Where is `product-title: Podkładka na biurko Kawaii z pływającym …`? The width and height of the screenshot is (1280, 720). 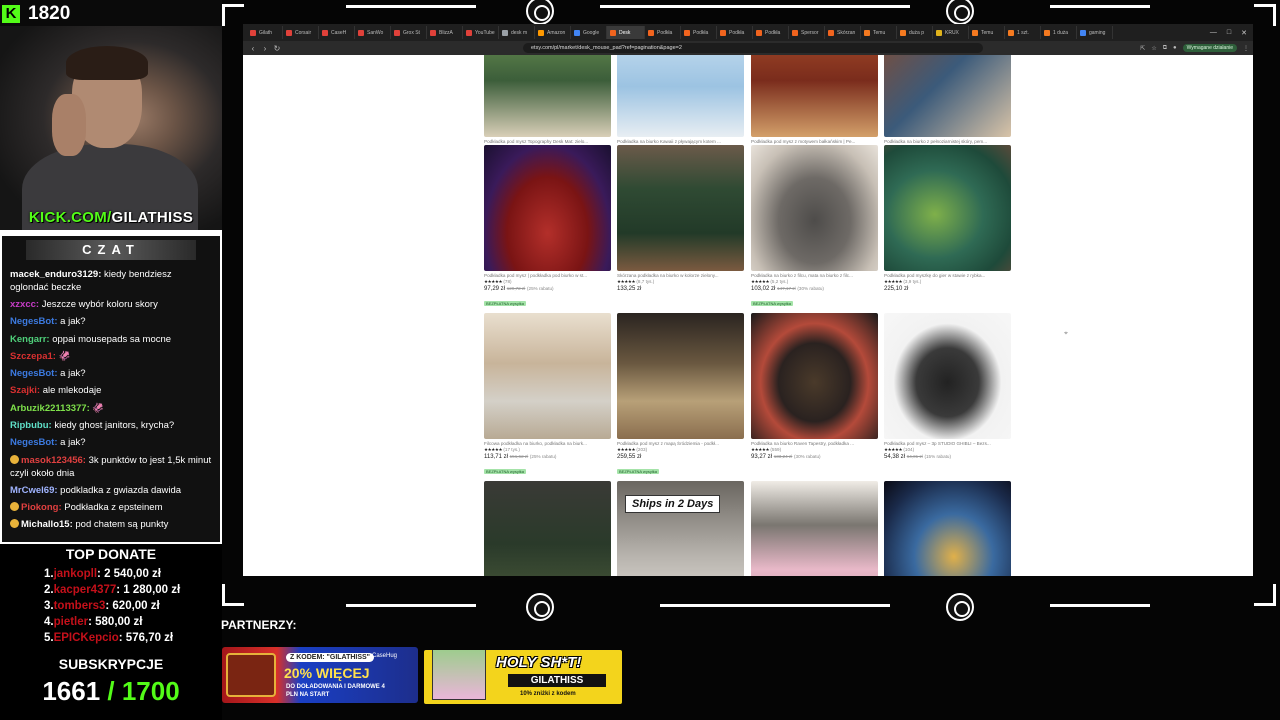 product-title: Podkładka na biurko Kawaii z pływającym … is located at coordinates (680, 141).